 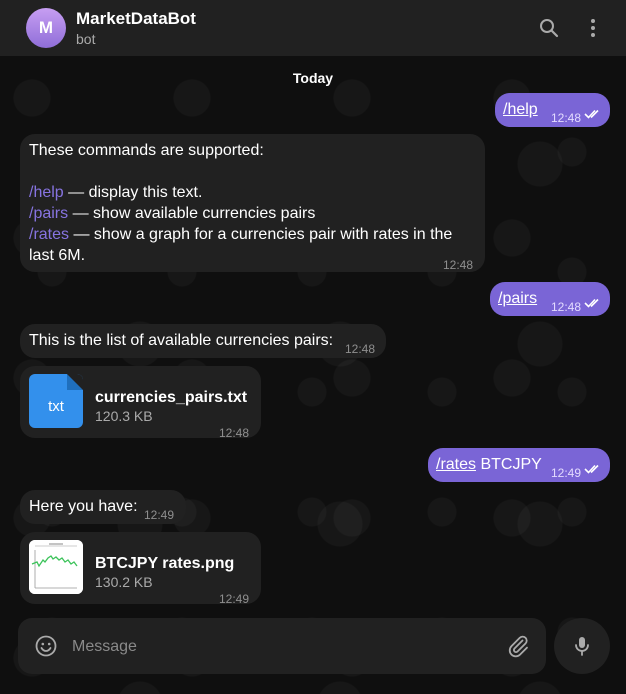 What do you see at coordinates (86, 39) in the screenshot?
I see `chat-subtitle: bot` at bounding box center [86, 39].